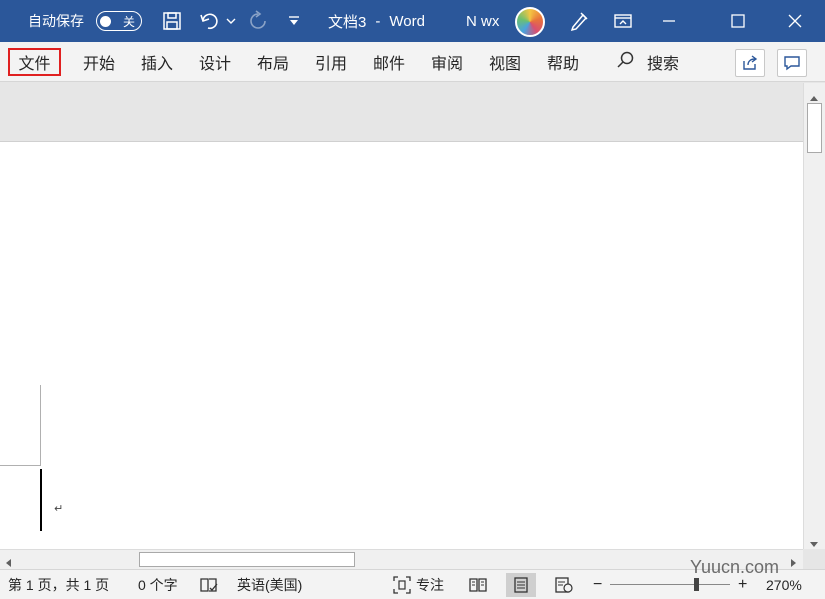 The height and width of the screenshot is (599, 825). What do you see at coordinates (215, 62) in the screenshot?
I see `tab-design: 设计` at bounding box center [215, 62].